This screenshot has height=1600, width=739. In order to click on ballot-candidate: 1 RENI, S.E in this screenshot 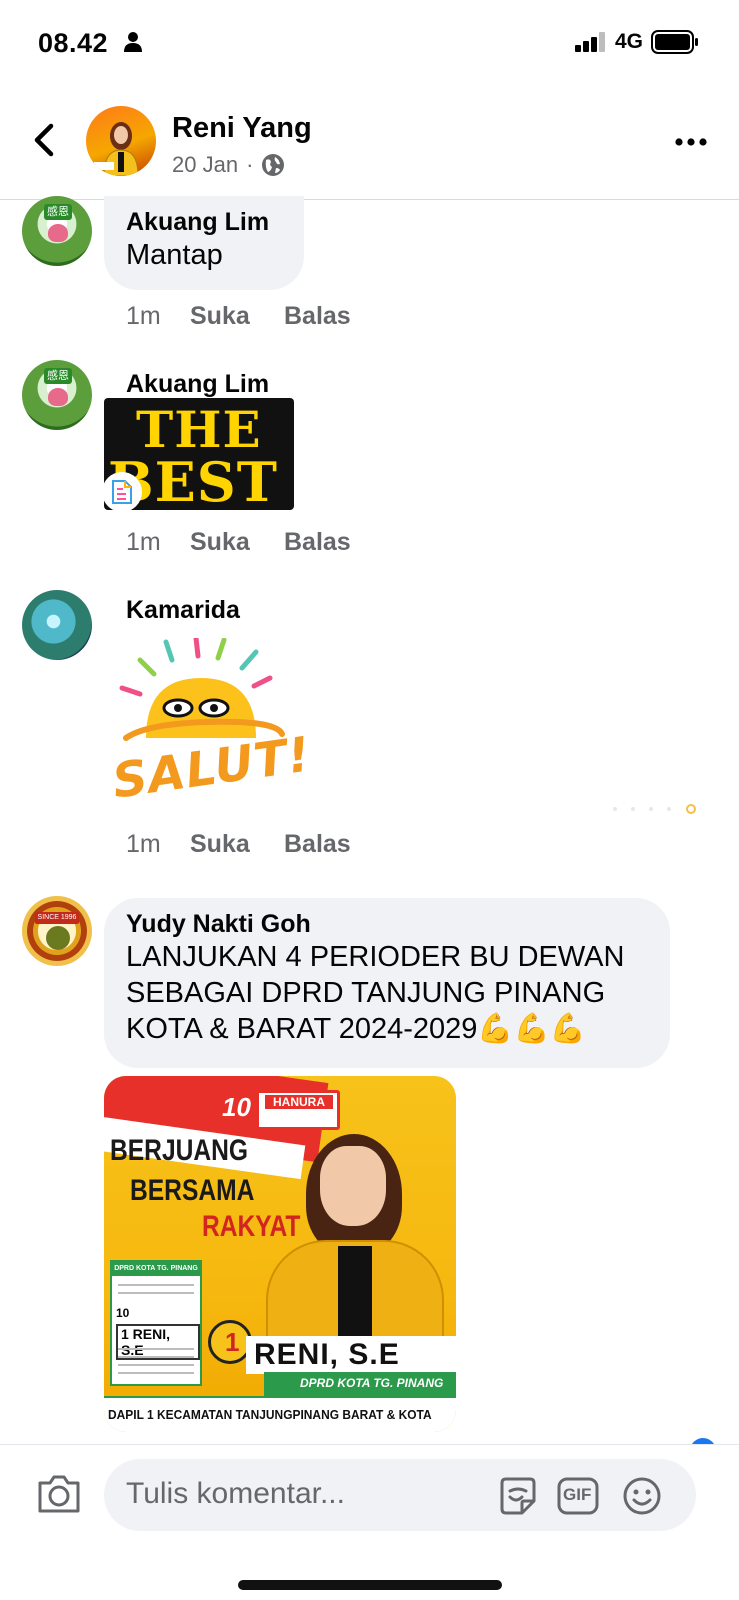, I will do `click(158, 1342)`.